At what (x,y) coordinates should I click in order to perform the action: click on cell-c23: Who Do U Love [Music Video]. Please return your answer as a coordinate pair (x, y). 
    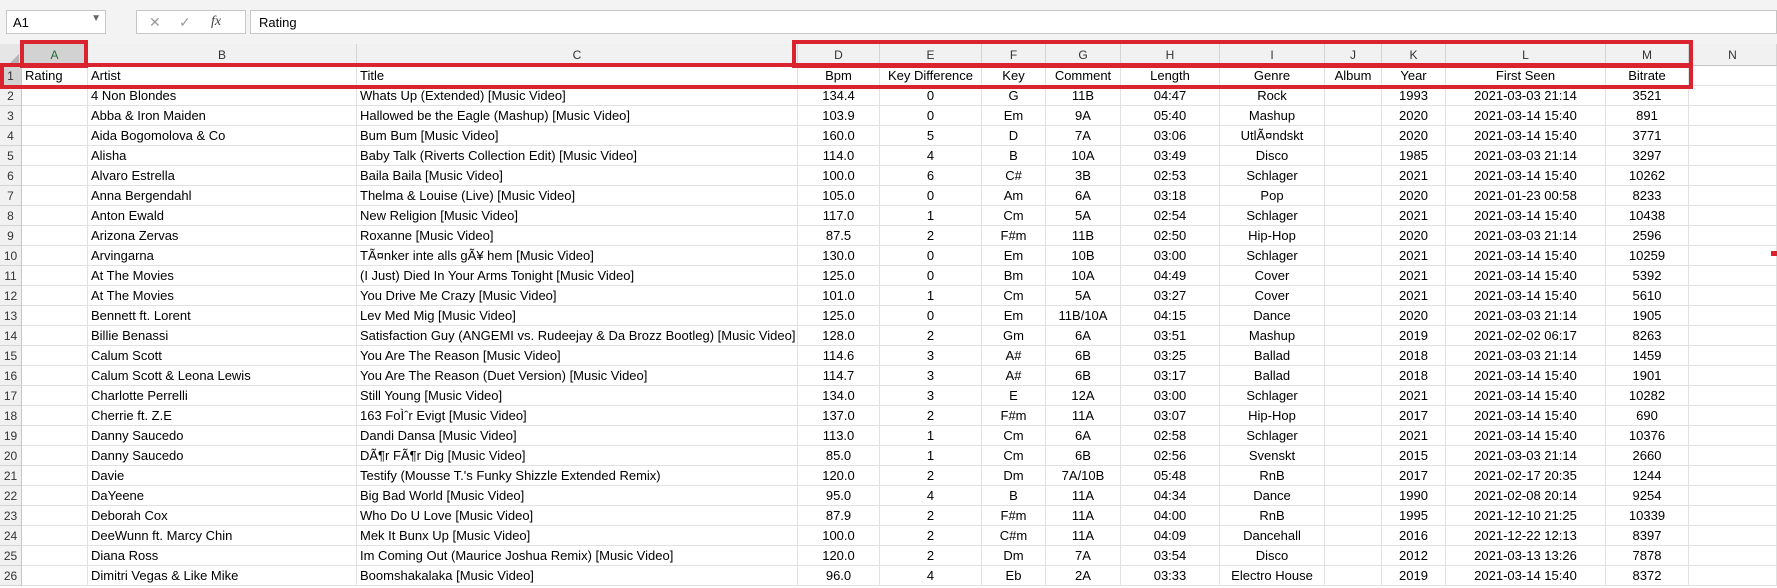
    Looking at the image, I should click on (577, 516).